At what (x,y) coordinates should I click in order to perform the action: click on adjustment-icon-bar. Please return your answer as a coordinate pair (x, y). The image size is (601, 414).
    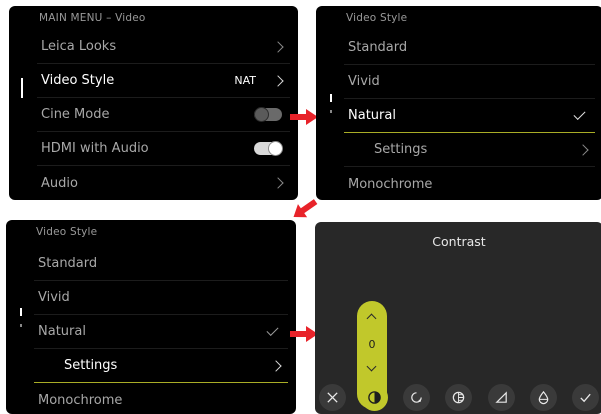
    Looking at the image, I should click on (459, 397).